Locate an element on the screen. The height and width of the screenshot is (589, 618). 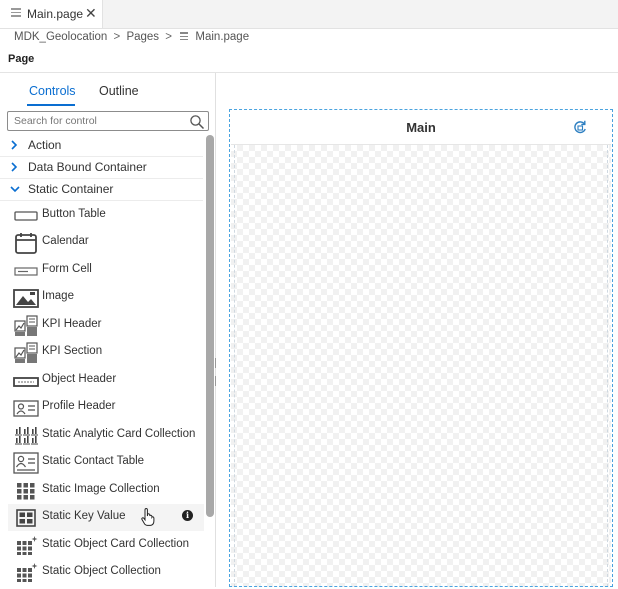
control-item-static-object-collection: Static Object Collection is located at coordinates (106, 572).